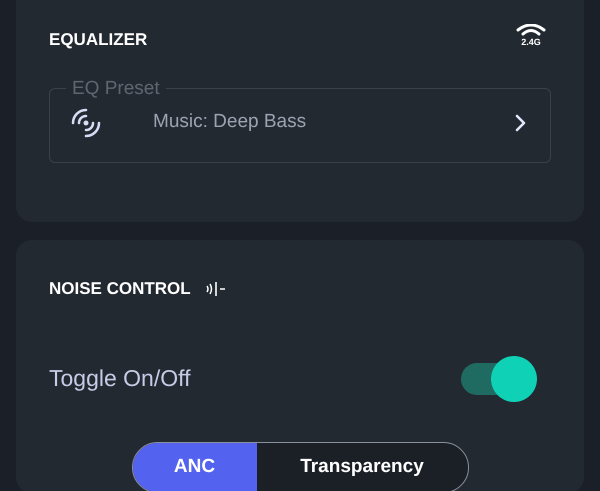 This screenshot has height=491, width=600. What do you see at coordinates (499, 379) in the screenshot?
I see `toggle-switch` at bounding box center [499, 379].